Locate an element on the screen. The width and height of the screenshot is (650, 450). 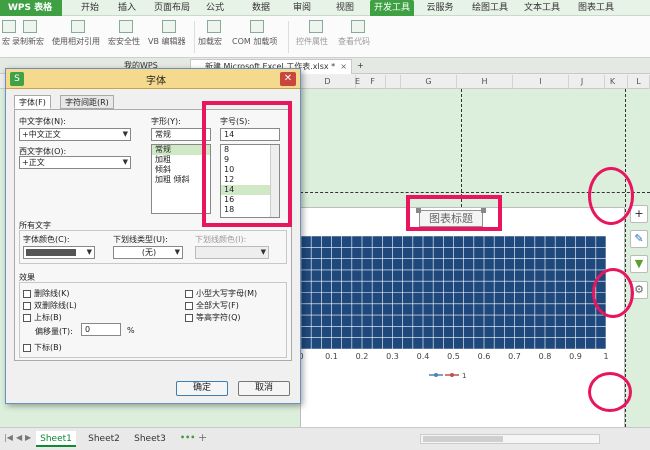
sheet-tab-1: Sheet1 is located at coordinates (56, 439).